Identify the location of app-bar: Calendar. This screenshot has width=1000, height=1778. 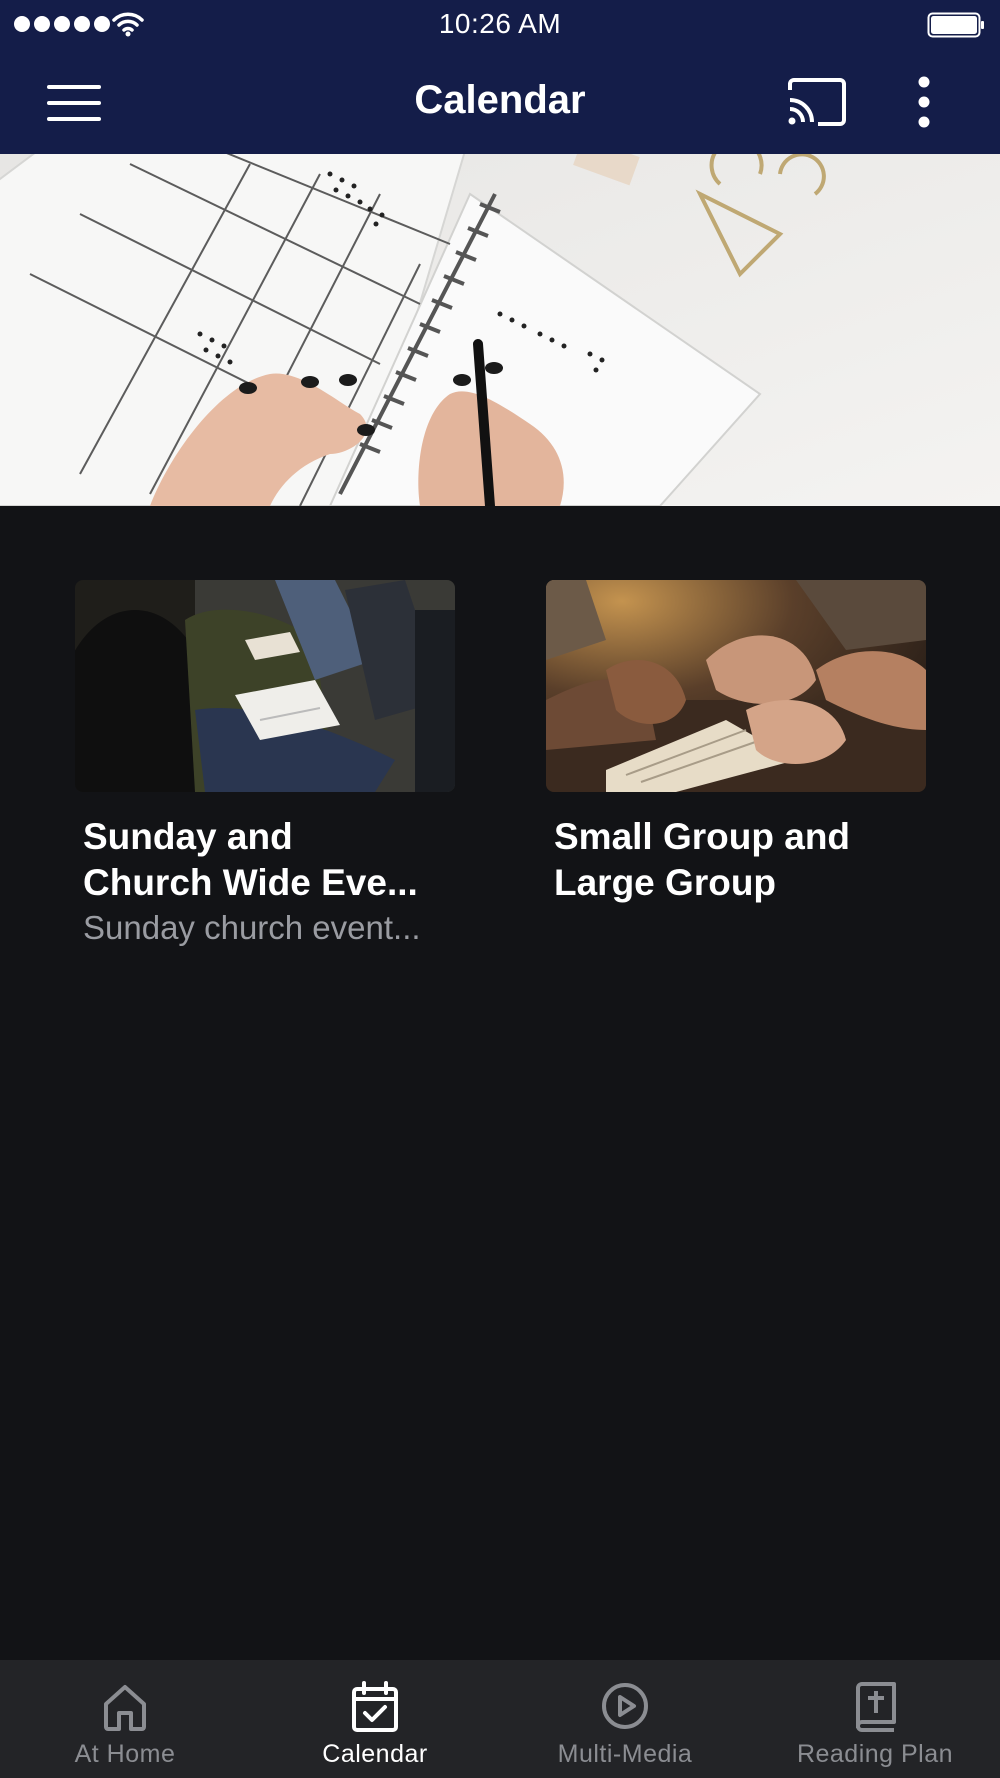
(500, 103).